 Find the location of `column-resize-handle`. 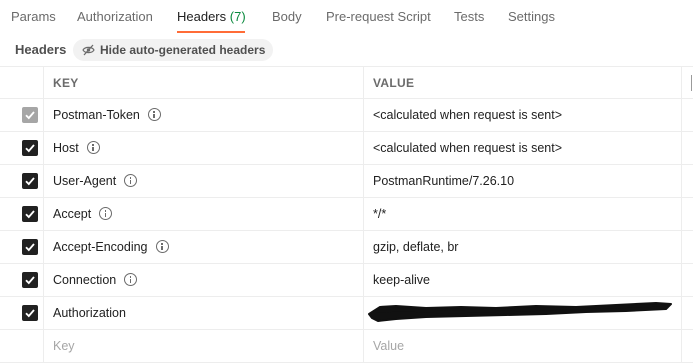

column-resize-handle is located at coordinates (687, 83).